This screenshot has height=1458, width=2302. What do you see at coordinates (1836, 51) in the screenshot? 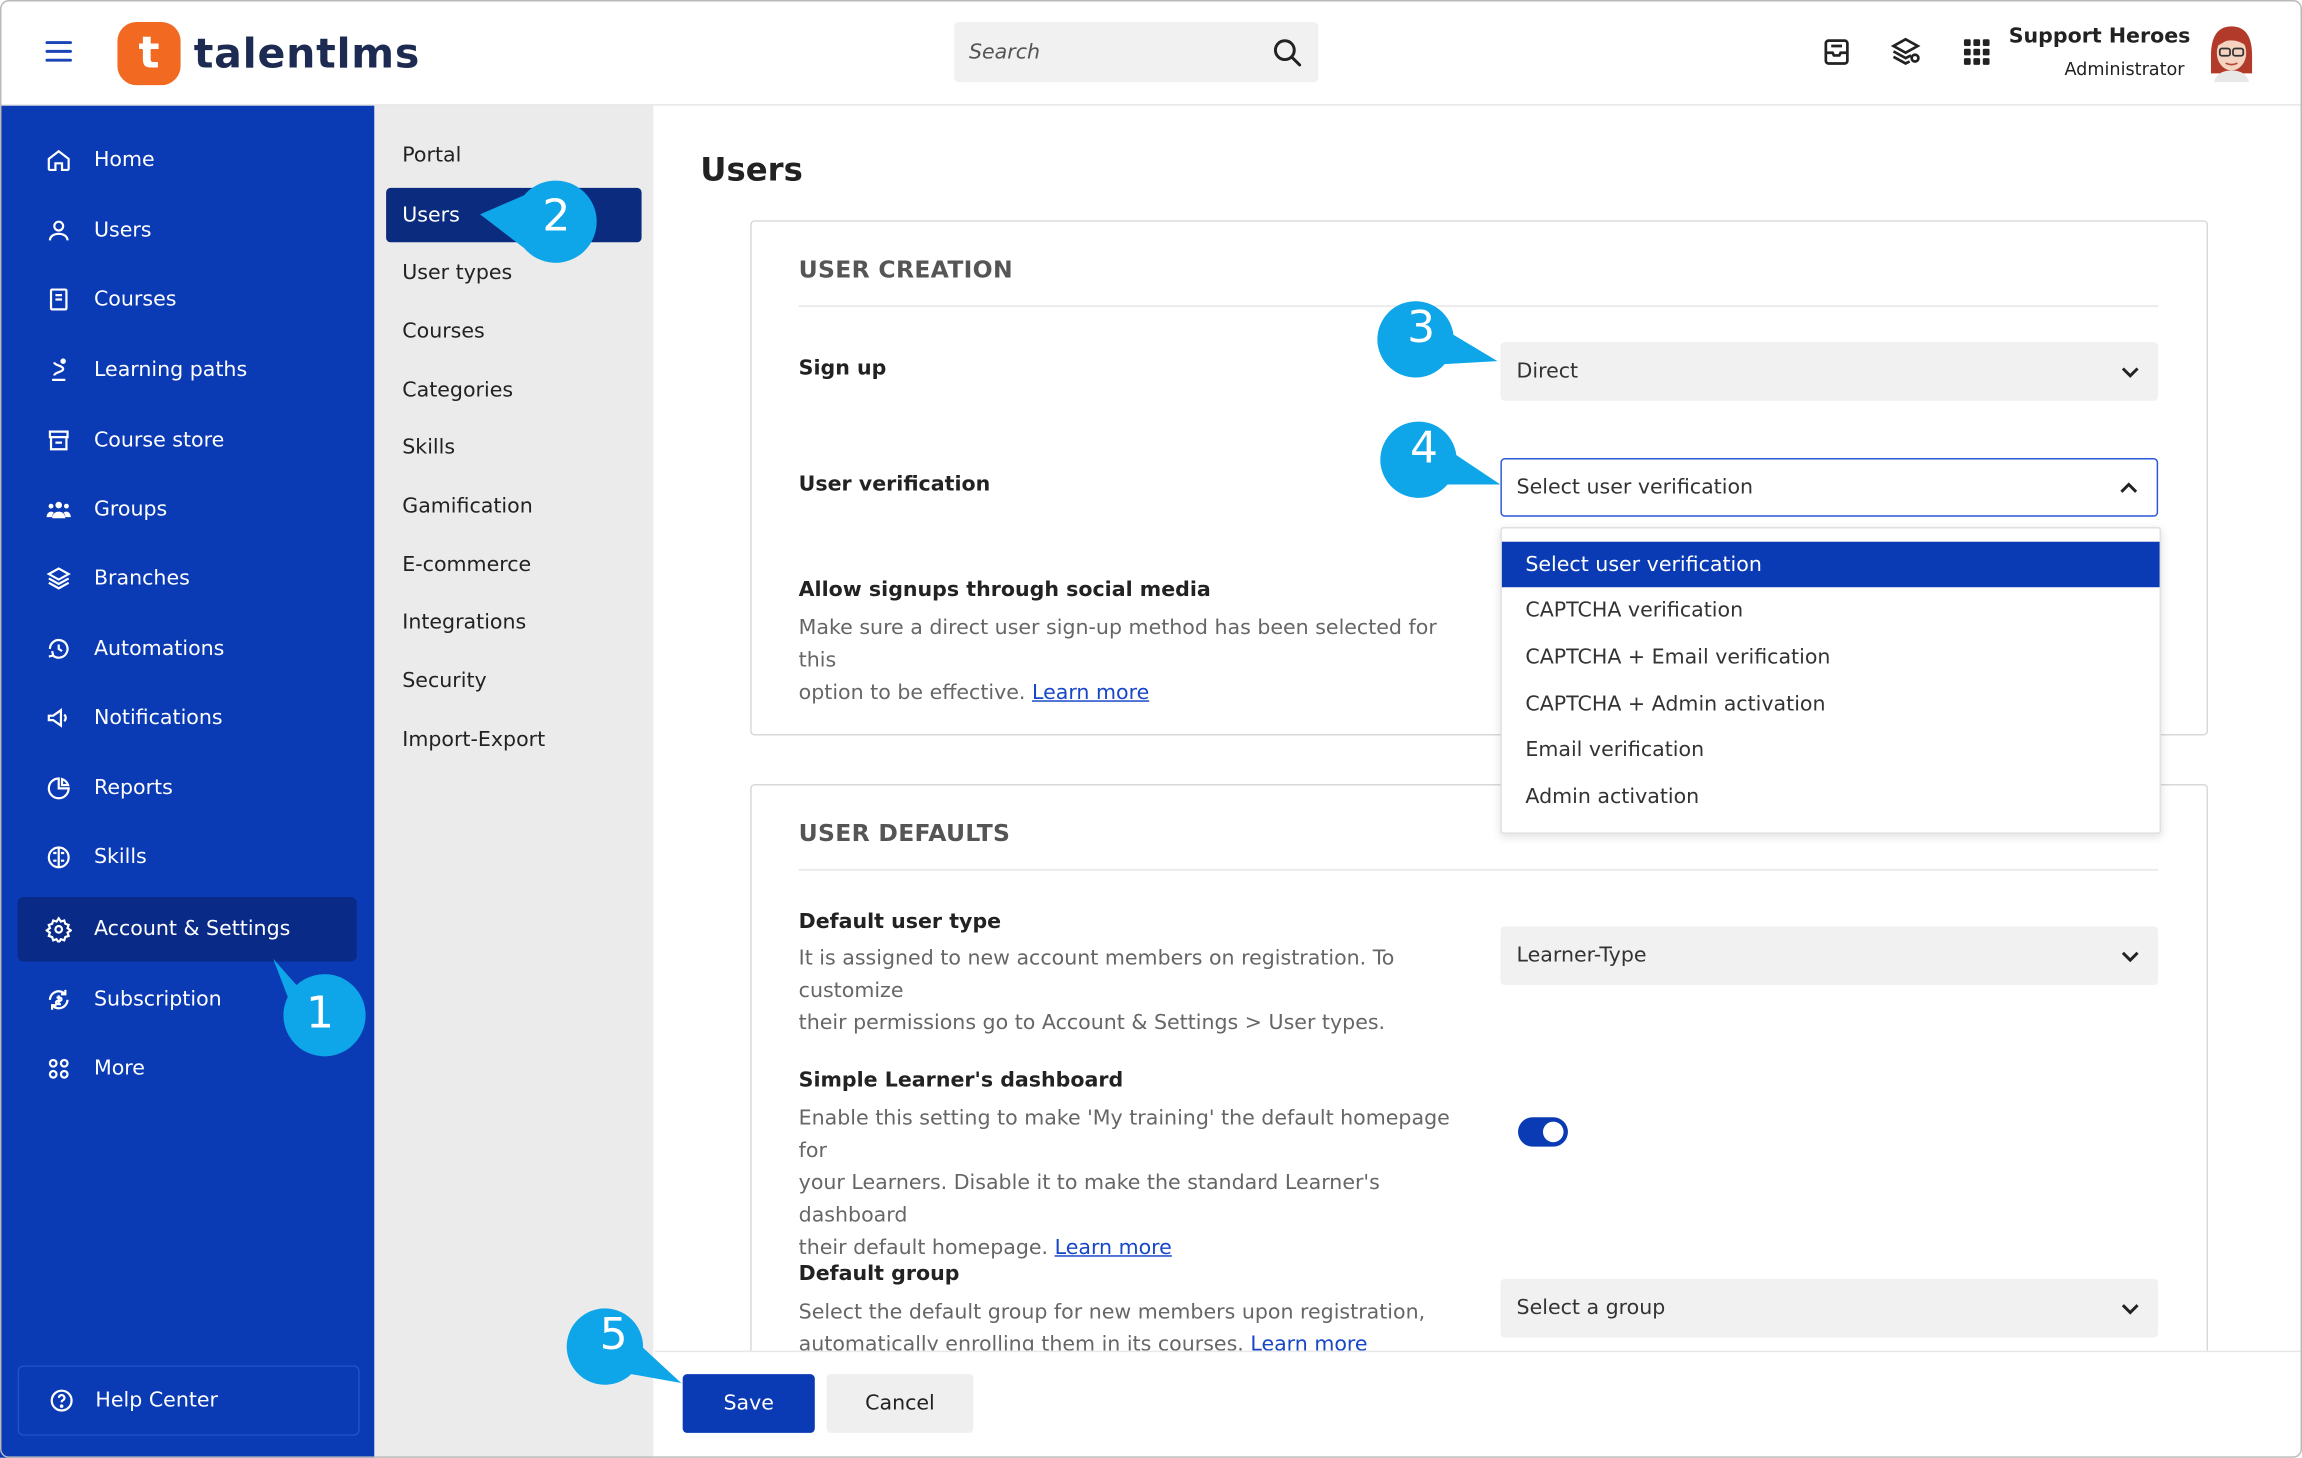
I see `inbox-icon` at bounding box center [1836, 51].